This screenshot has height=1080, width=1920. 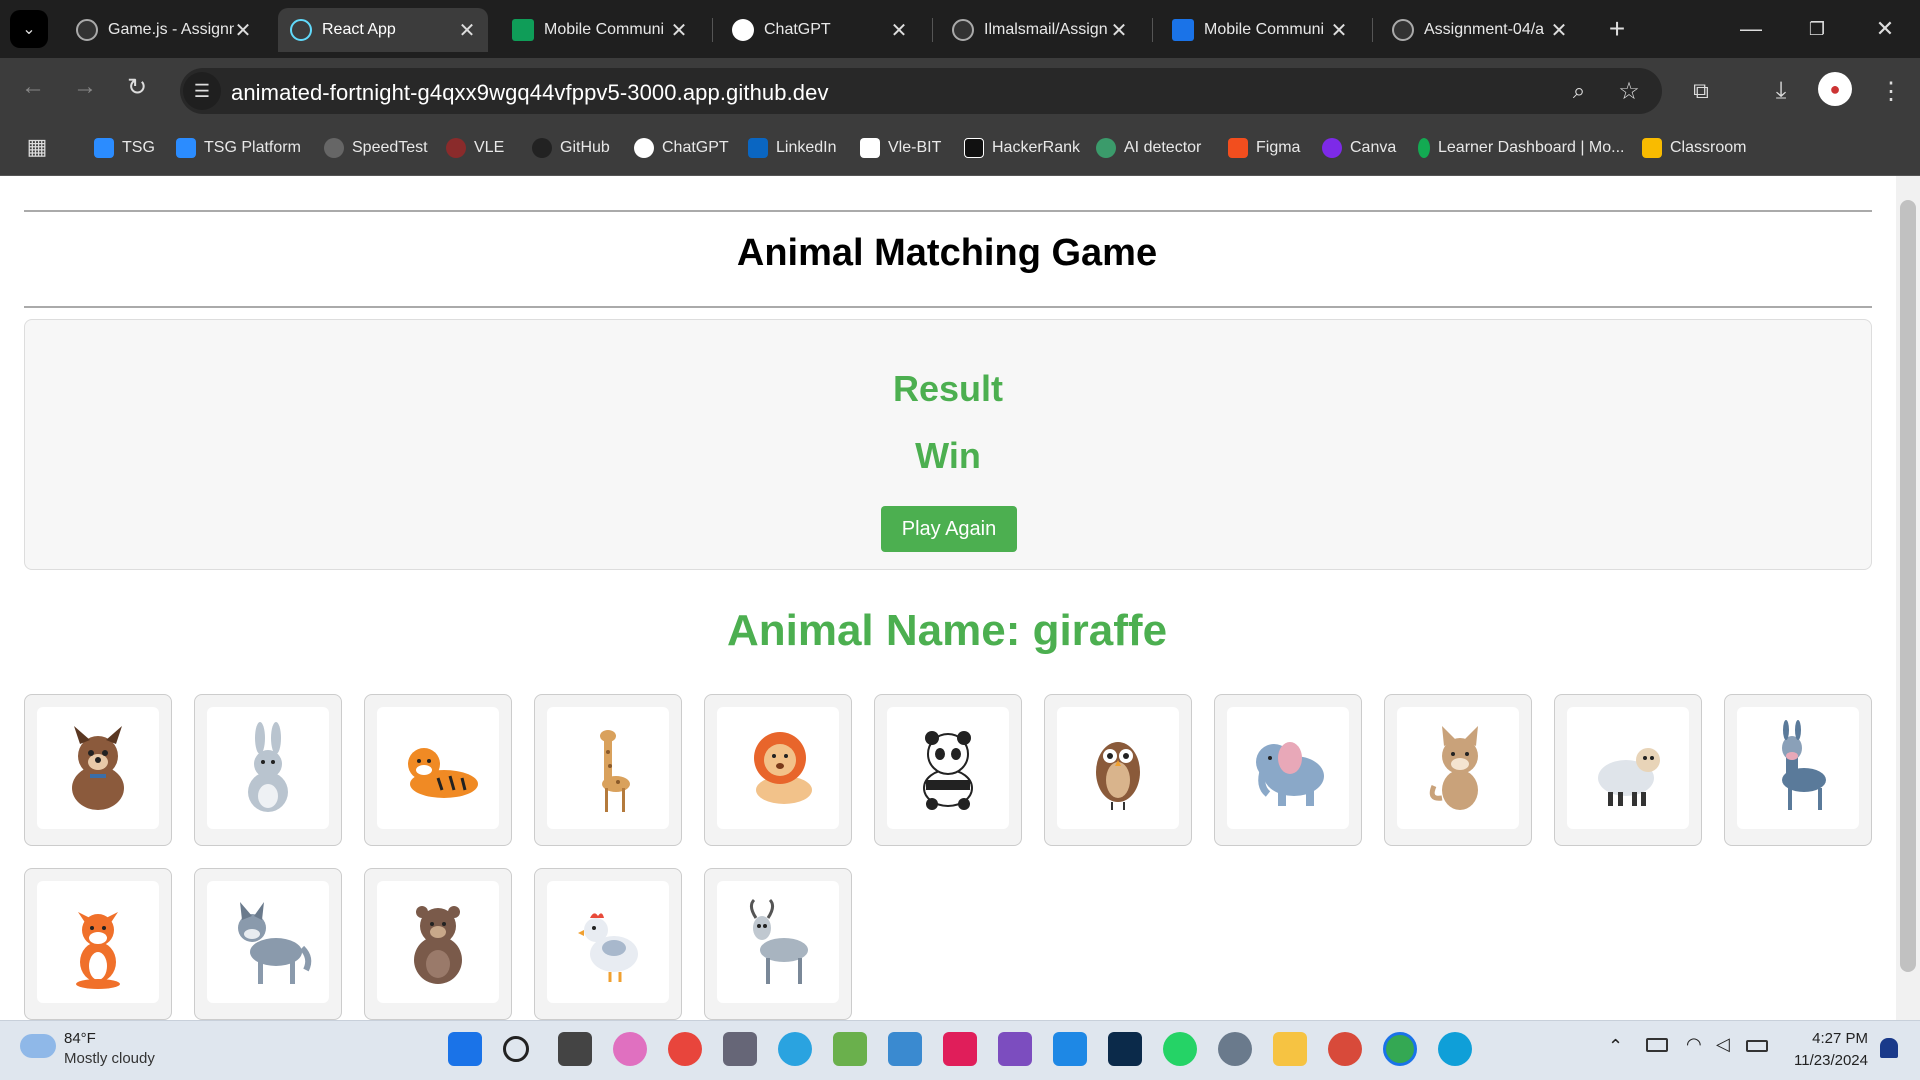 I want to click on bookmark-canva: Canva, so click(x=1359, y=148).